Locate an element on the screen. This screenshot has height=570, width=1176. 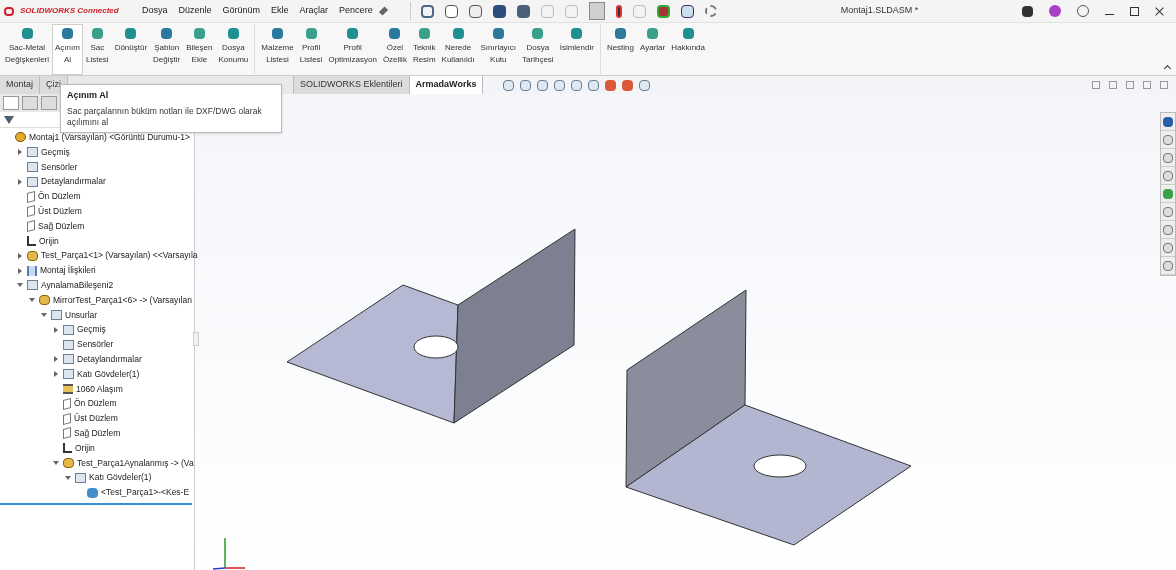
ribbon-button: Dosya Tarihçesi is located at coordinates (538, 49).